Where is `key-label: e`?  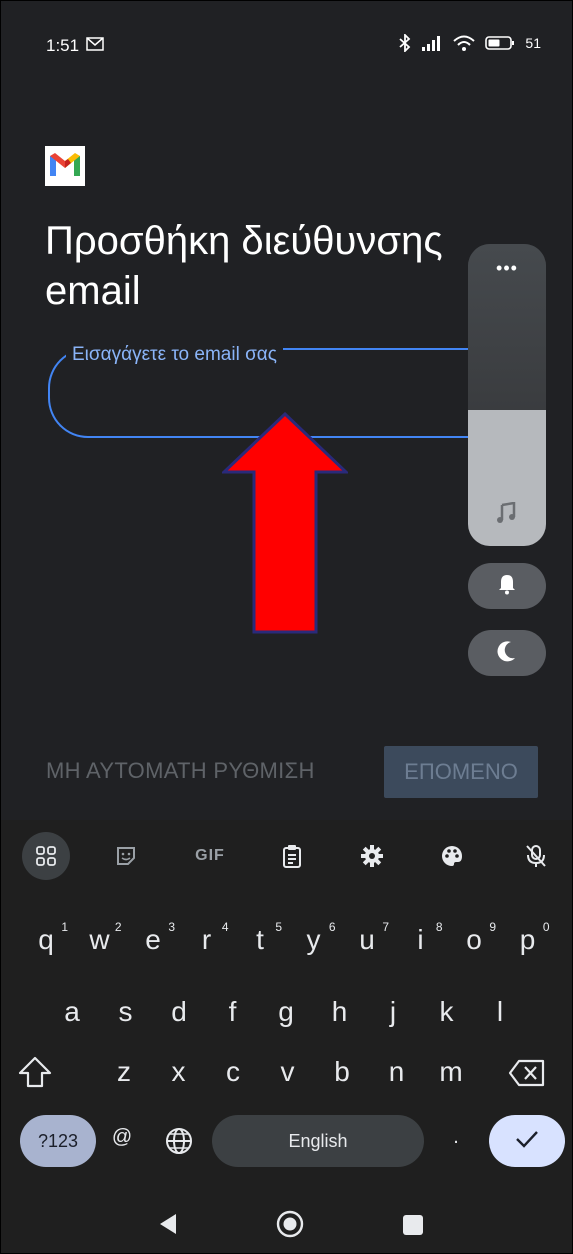 key-label: e is located at coordinates (153, 939).